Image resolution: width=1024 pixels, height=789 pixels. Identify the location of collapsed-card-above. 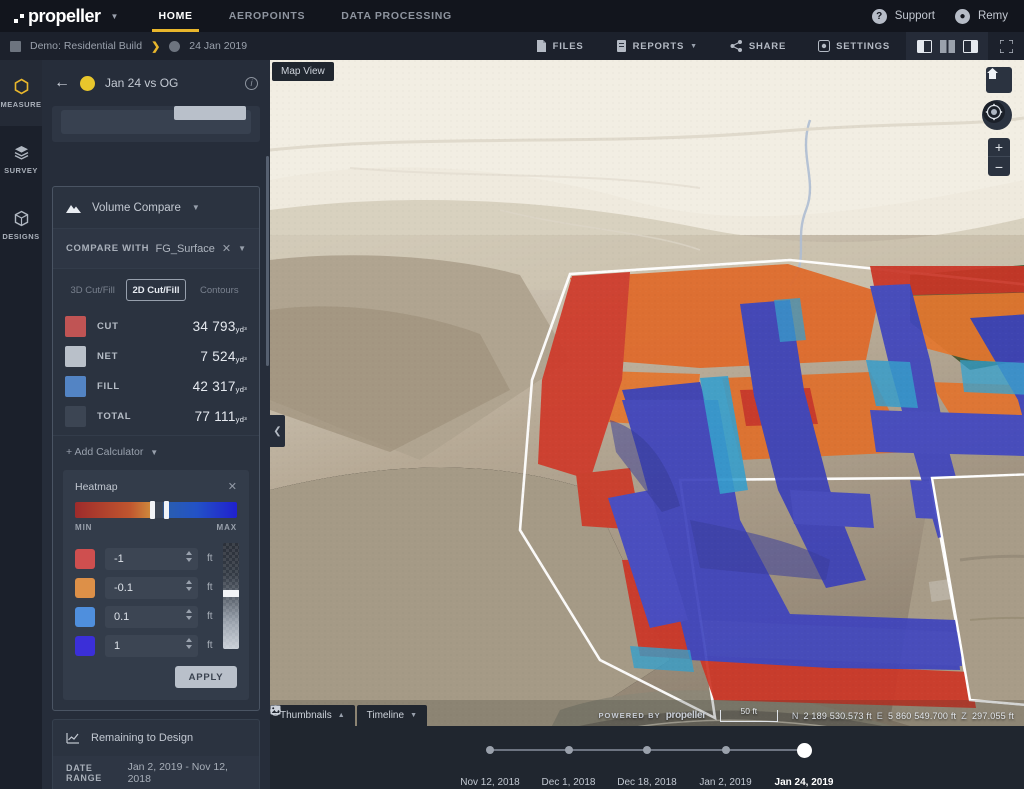
(156, 124).